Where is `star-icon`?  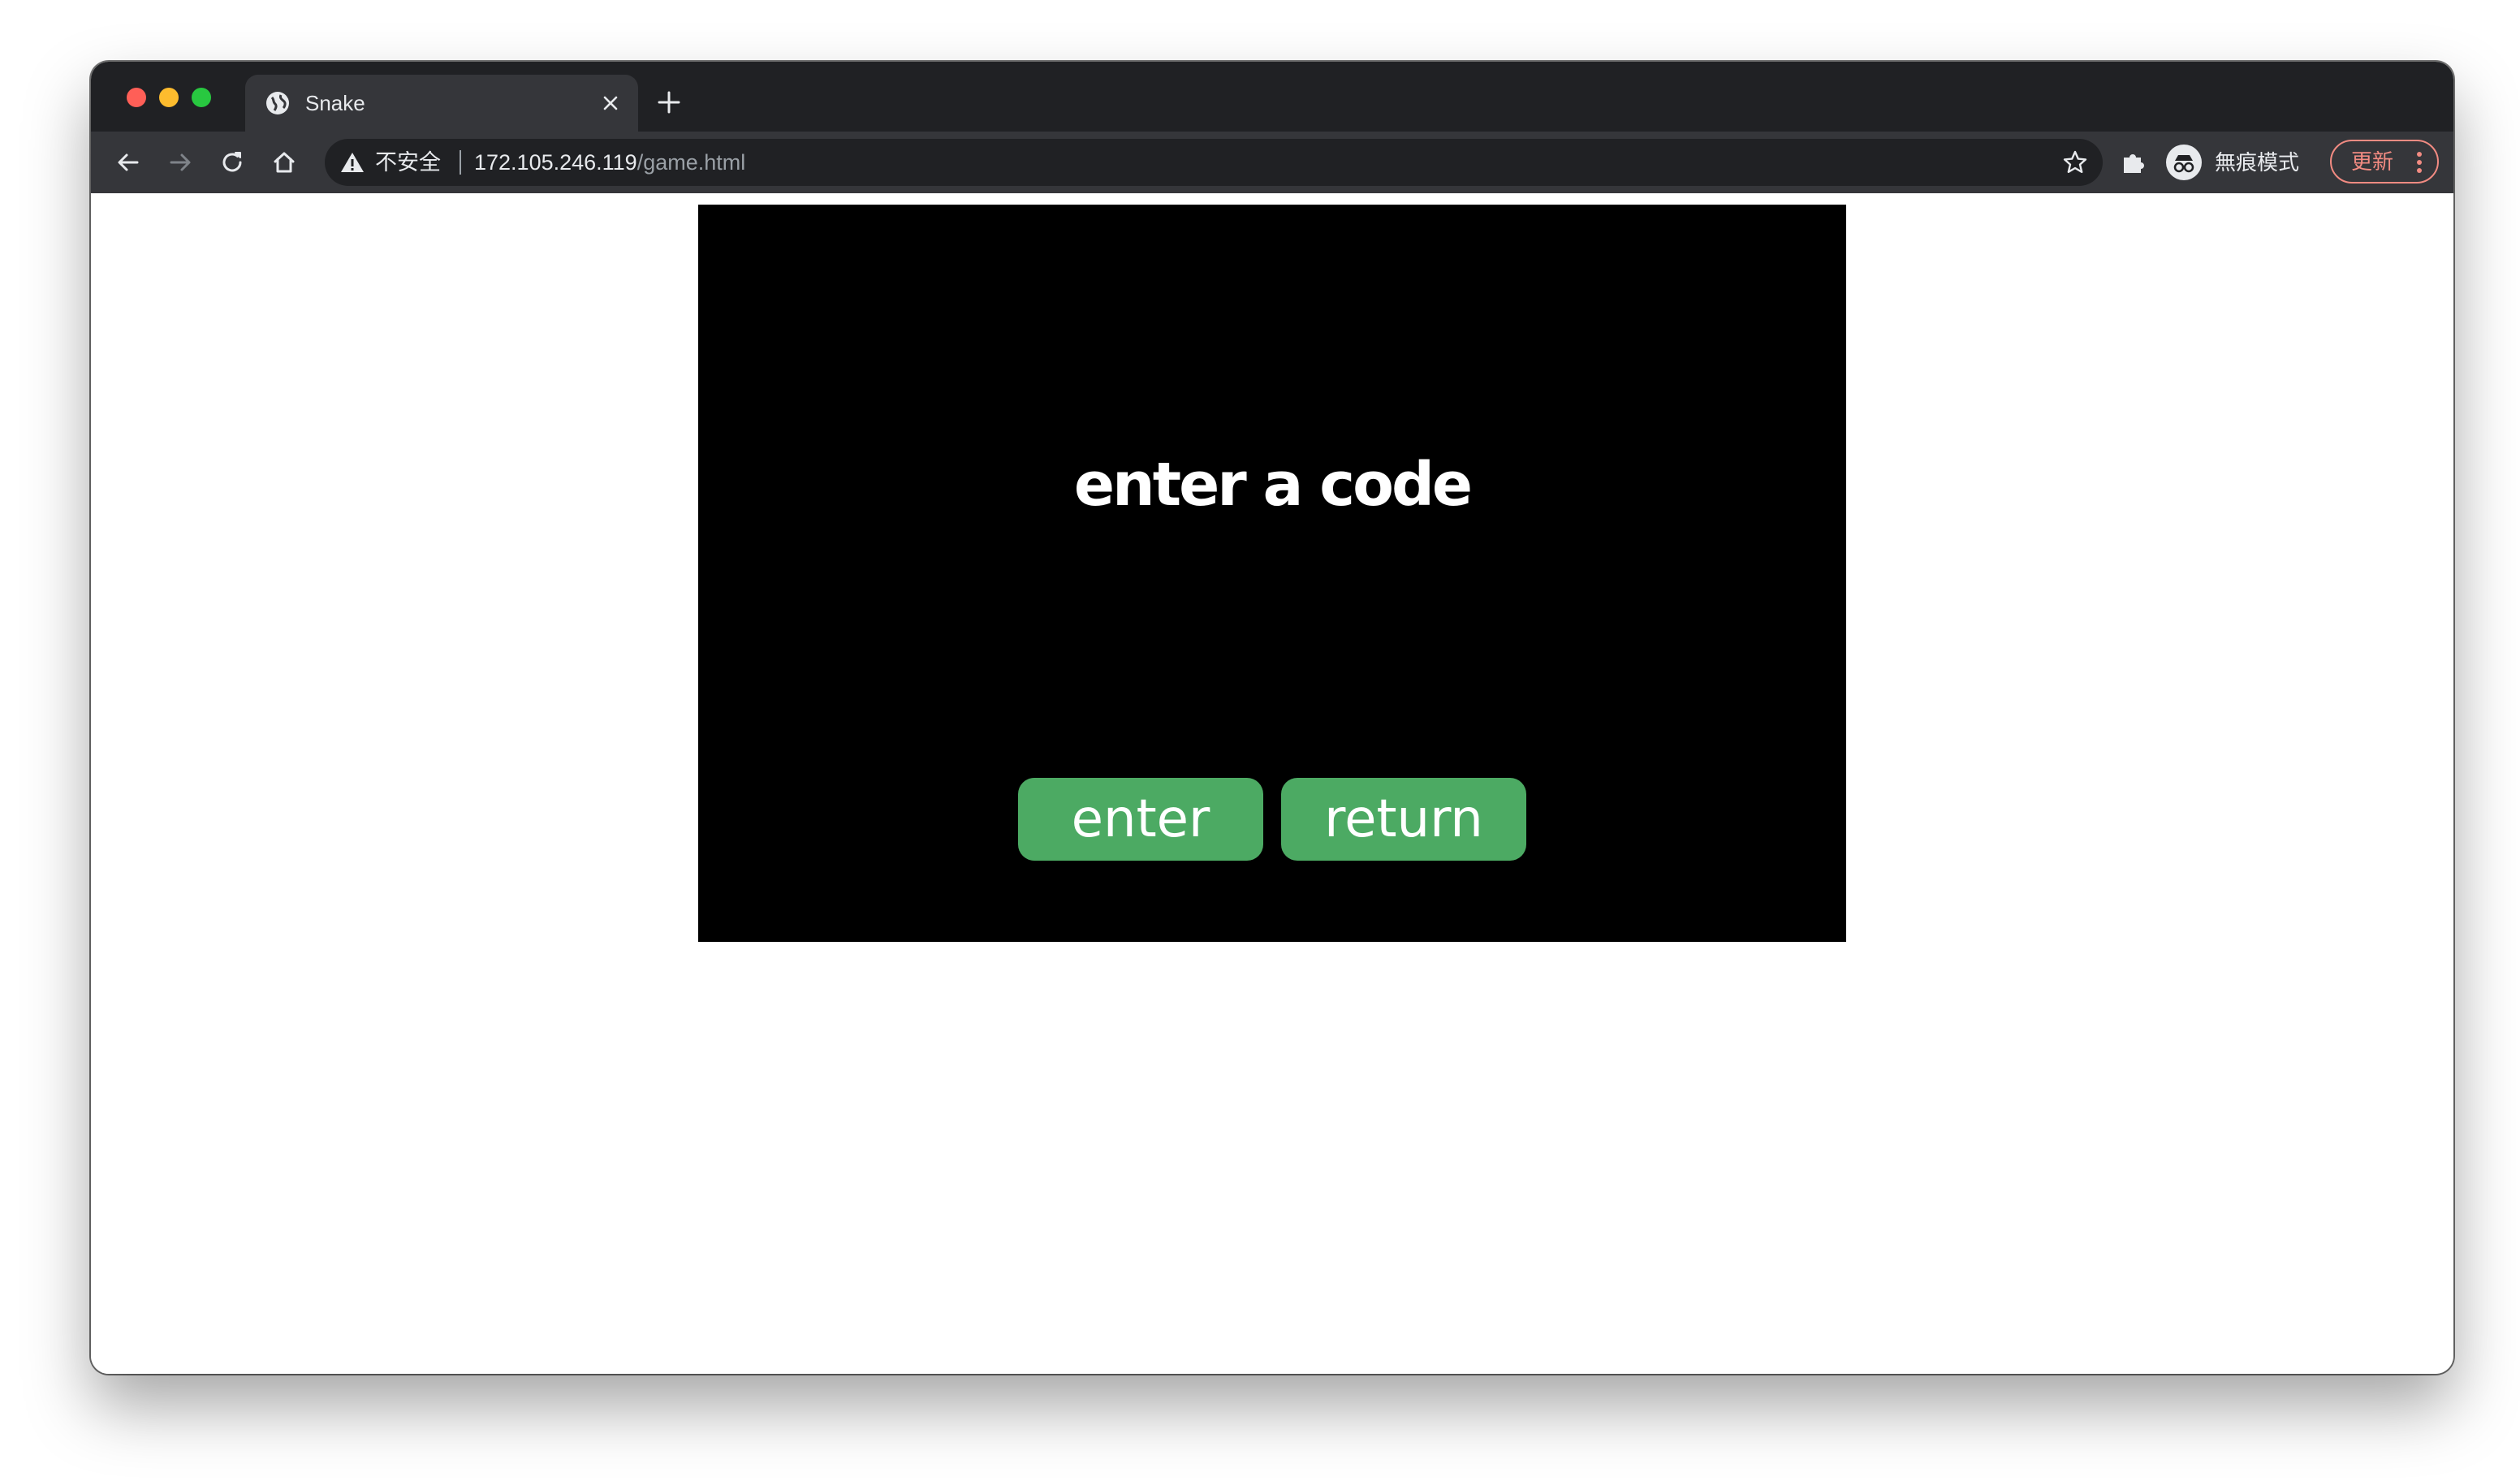
star-icon is located at coordinates (2075, 161).